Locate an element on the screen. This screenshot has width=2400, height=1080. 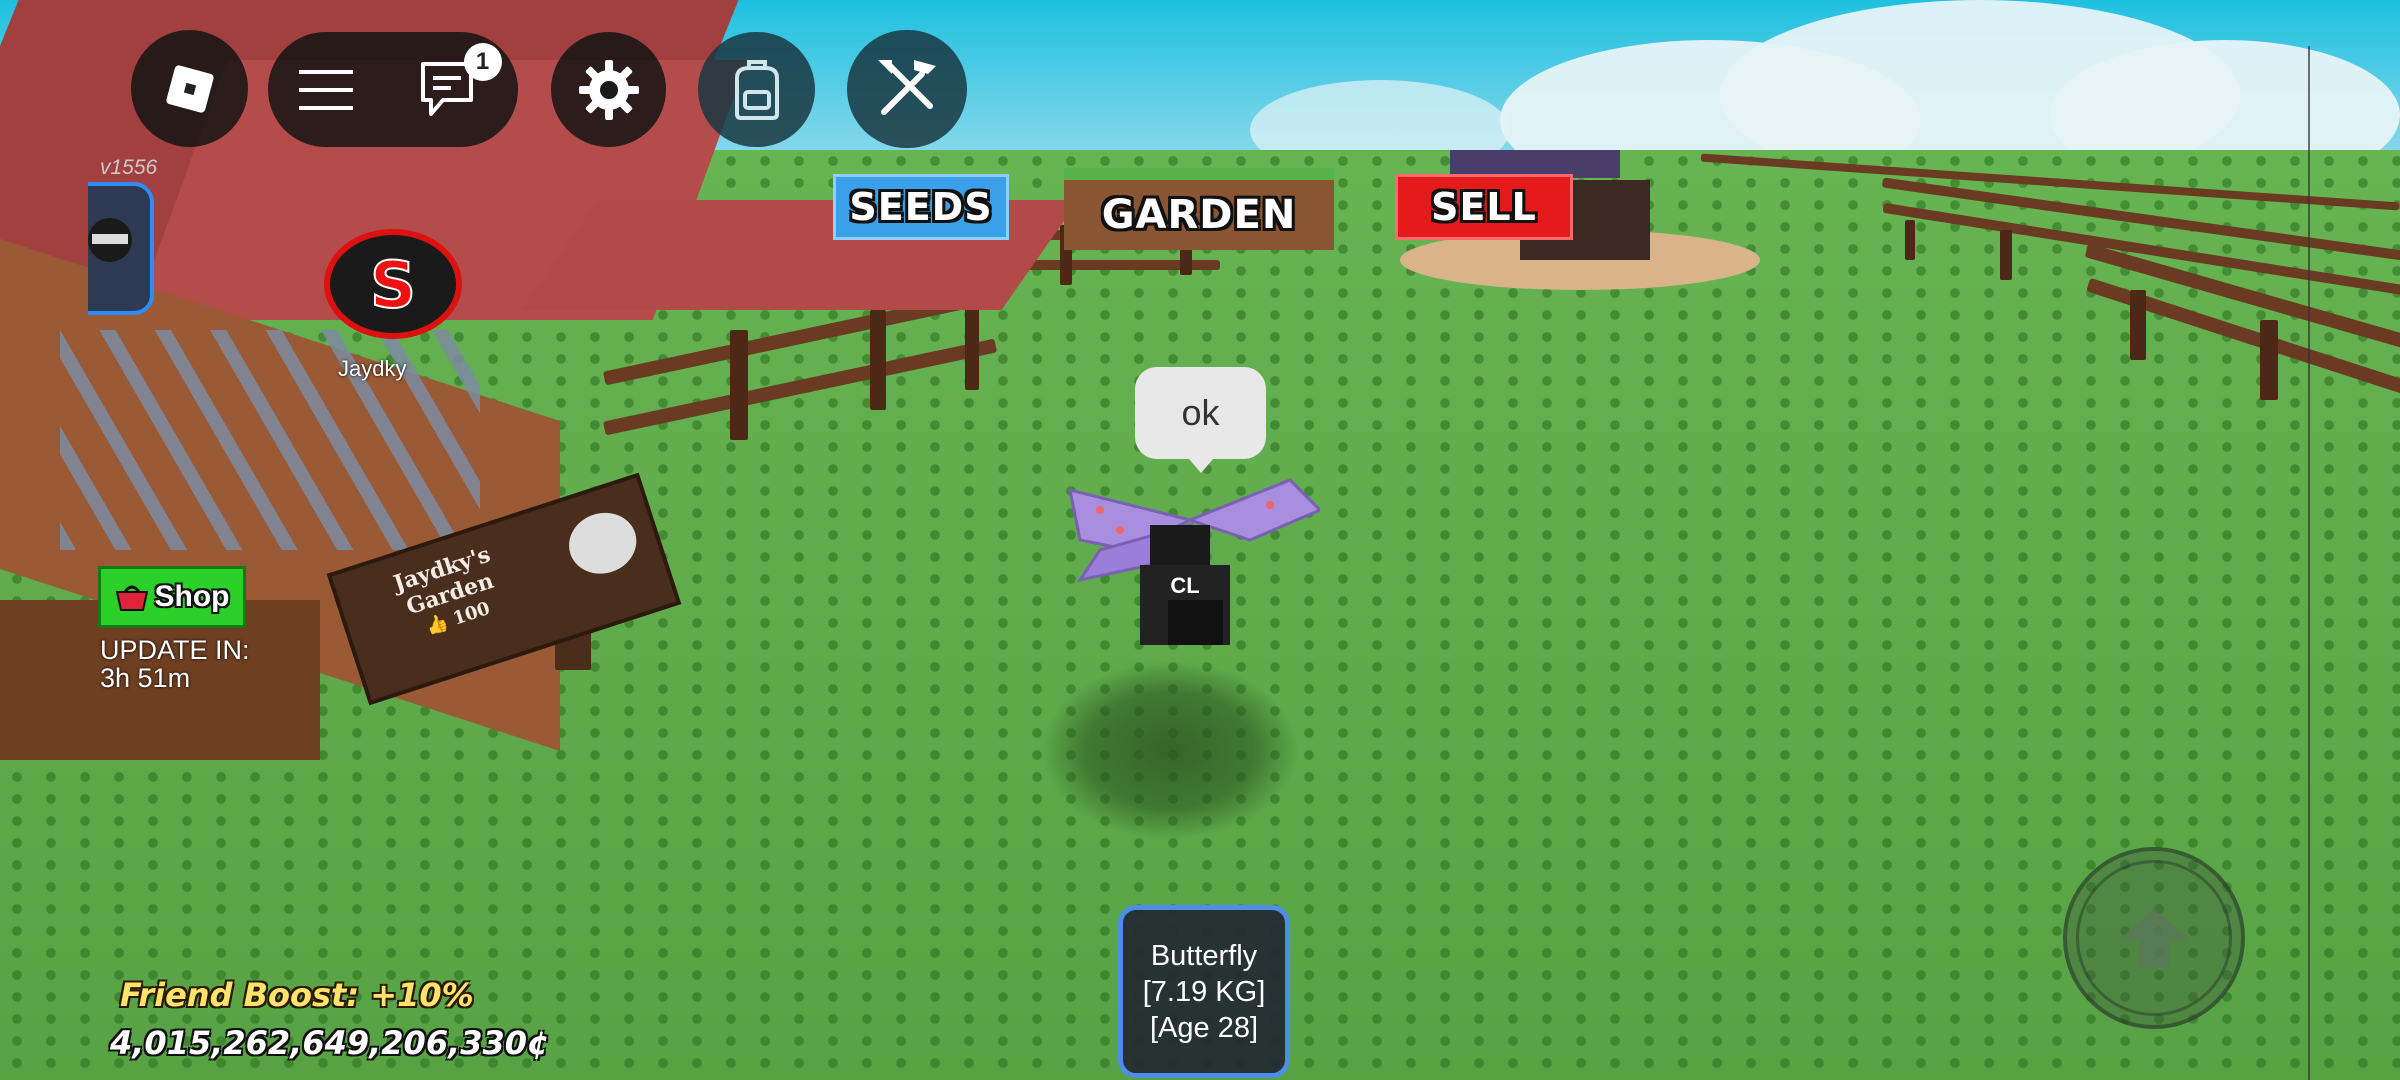
backpack-button is located at coordinates (756, 89).